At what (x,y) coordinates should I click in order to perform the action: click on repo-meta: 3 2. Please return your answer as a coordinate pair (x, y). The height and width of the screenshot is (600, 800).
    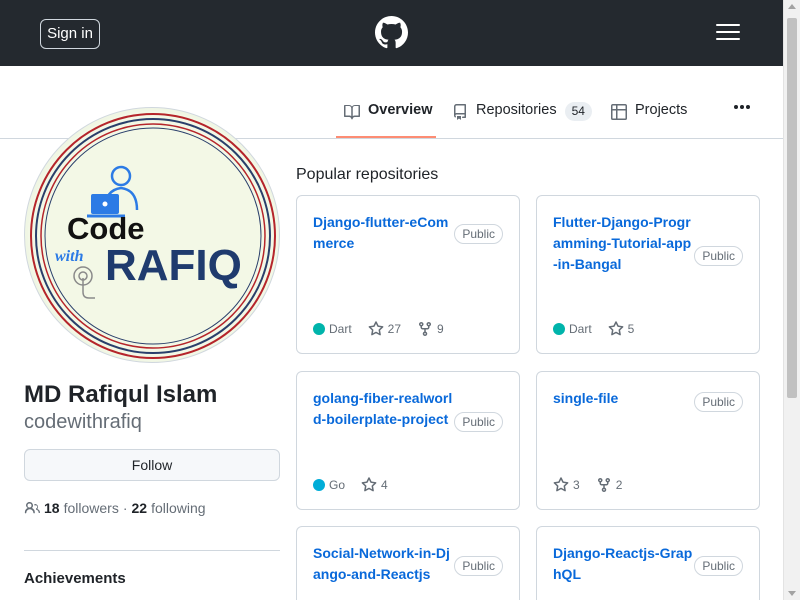
    Looking at the image, I should click on (595, 485).